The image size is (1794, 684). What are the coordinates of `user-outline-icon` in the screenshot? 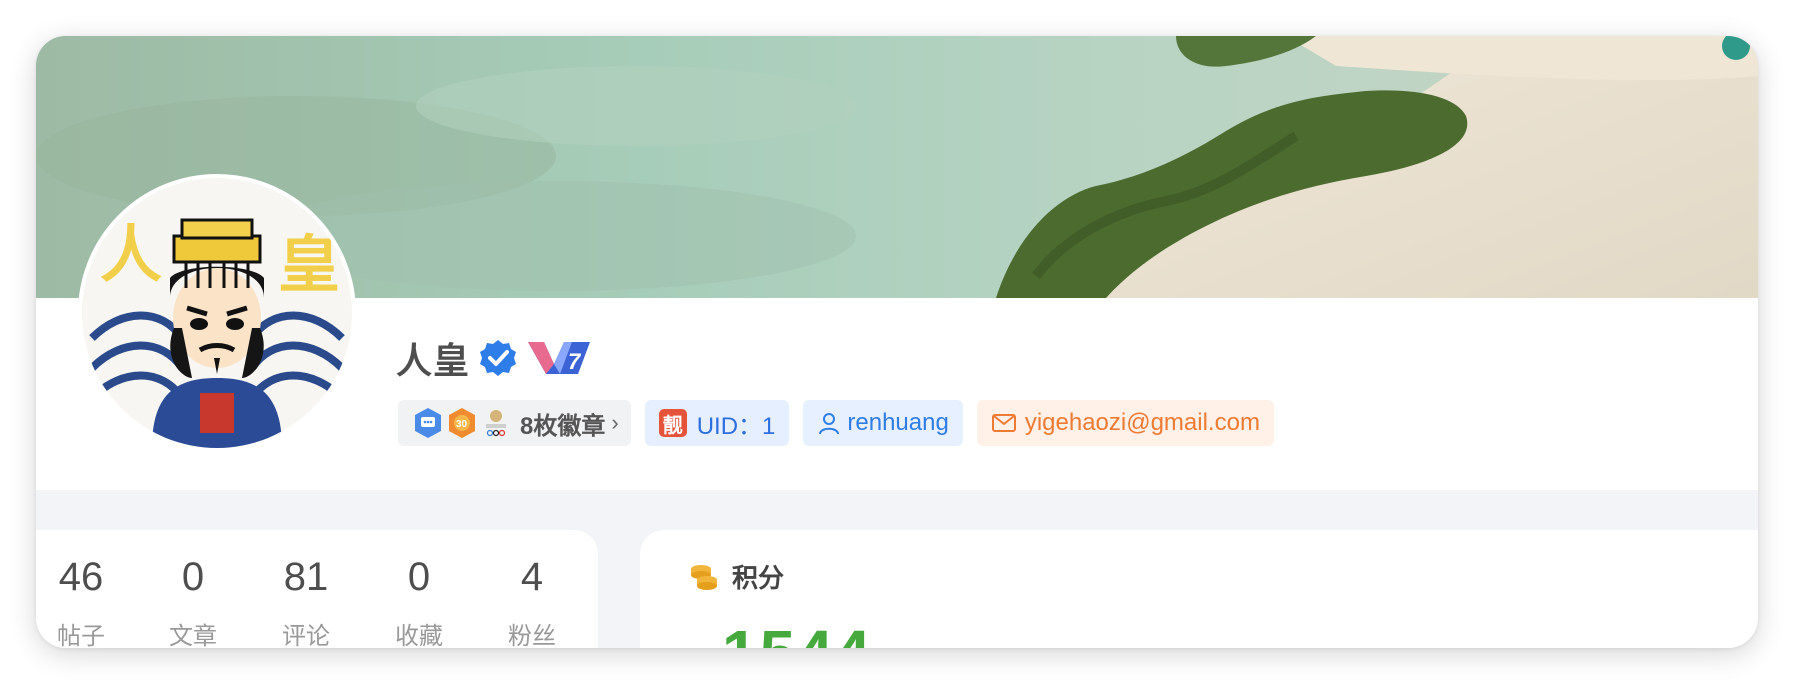 It's located at (829, 424).